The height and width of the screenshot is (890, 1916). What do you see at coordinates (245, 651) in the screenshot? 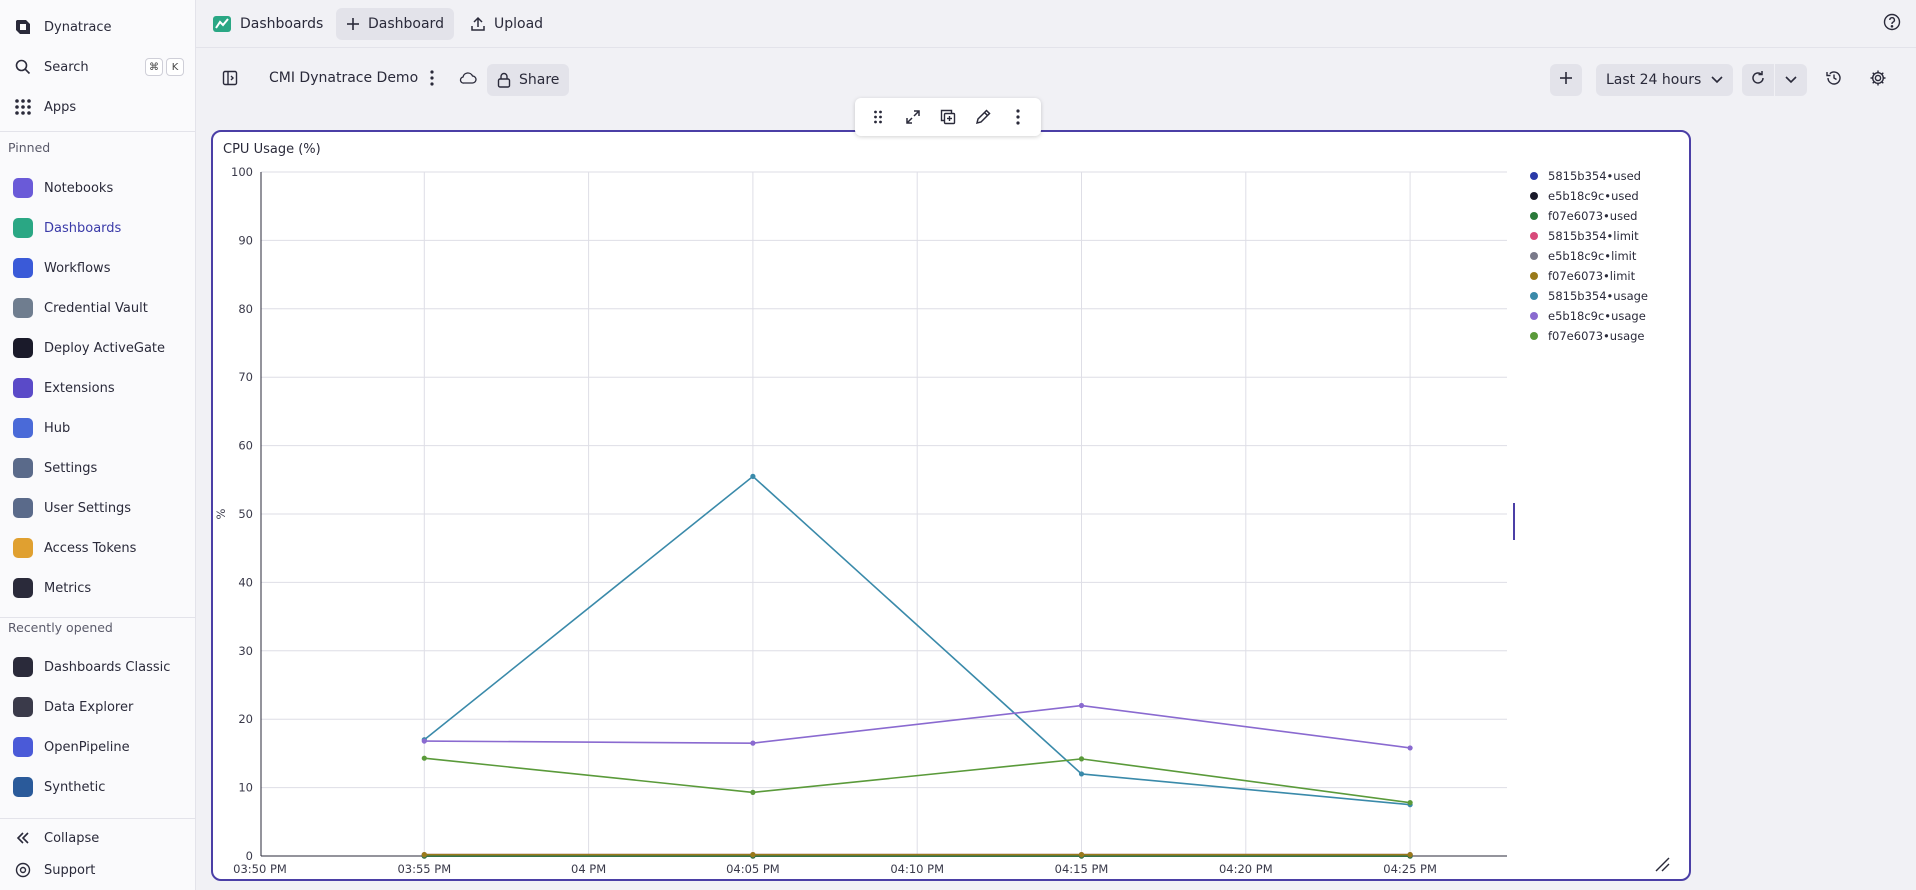
I see `y-tick-label: 30` at bounding box center [245, 651].